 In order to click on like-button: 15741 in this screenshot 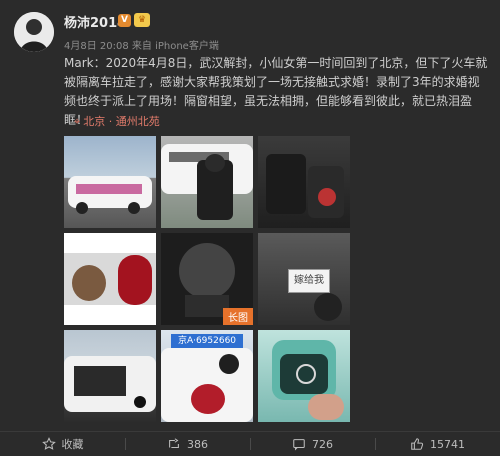, I will do `click(437, 444)`.